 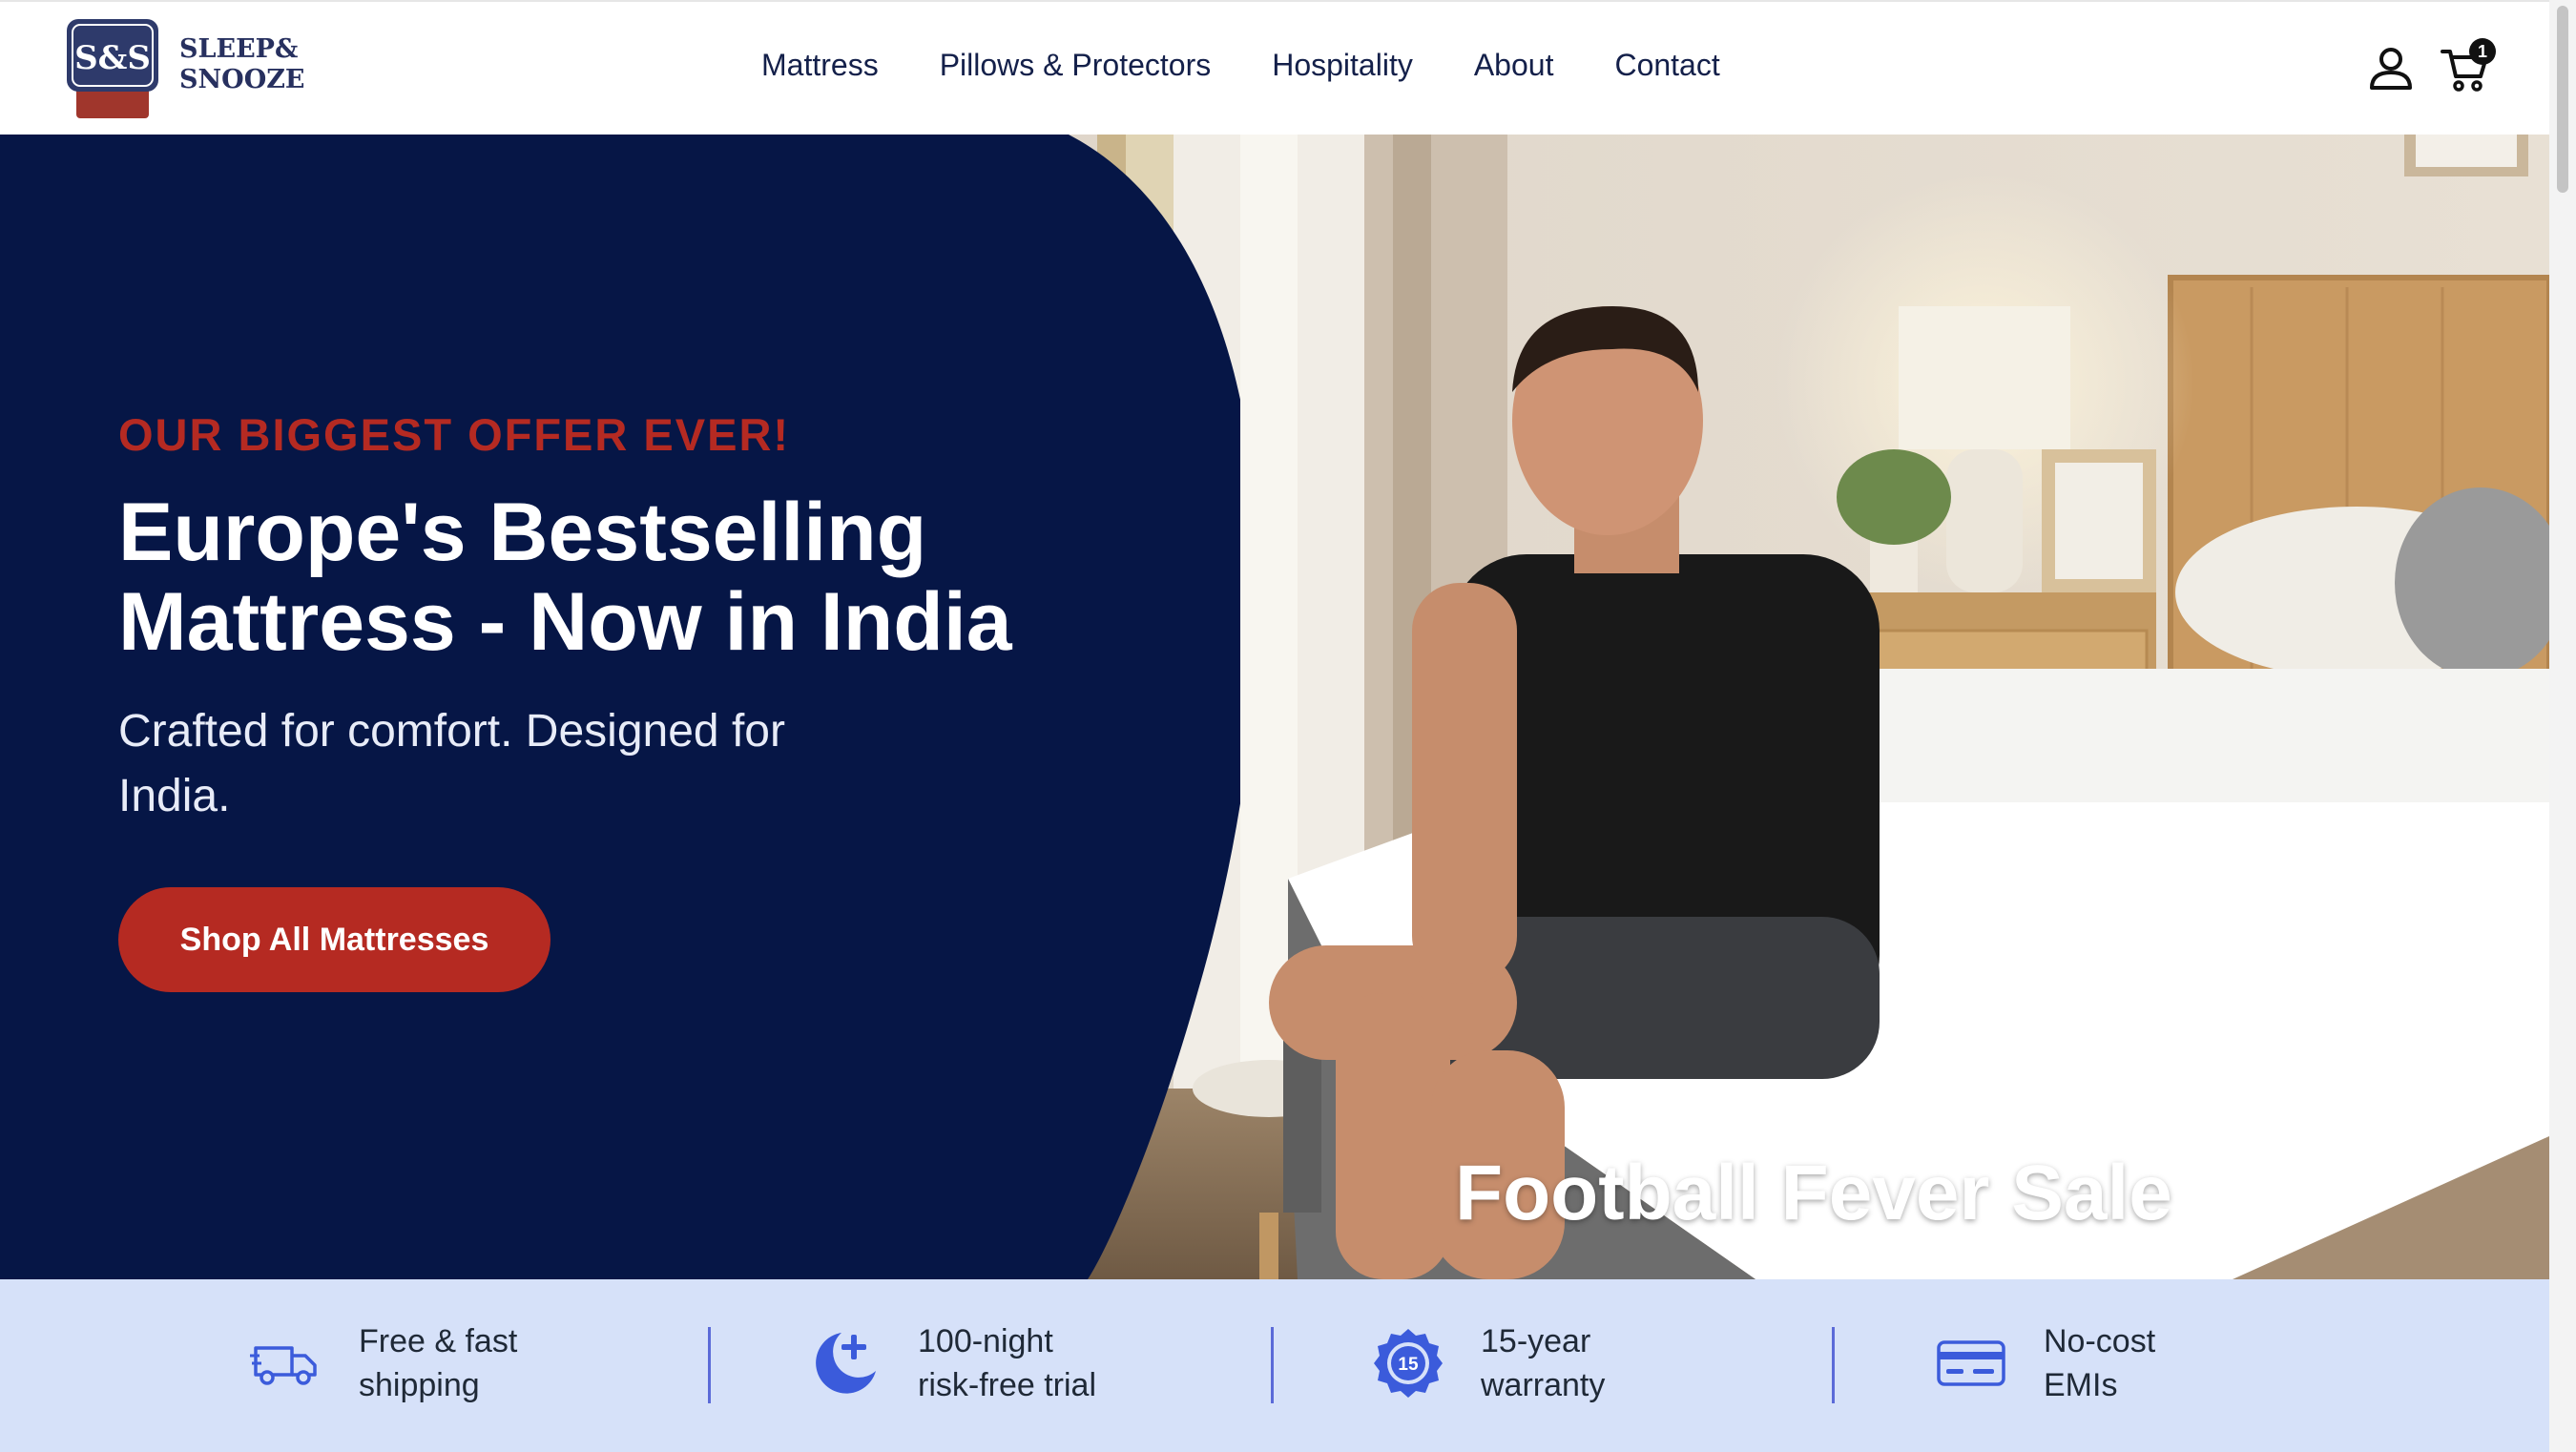 What do you see at coordinates (1076, 66) in the screenshot?
I see `nav-item-pillows-protectors: Pillows & Protectors` at bounding box center [1076, 66].